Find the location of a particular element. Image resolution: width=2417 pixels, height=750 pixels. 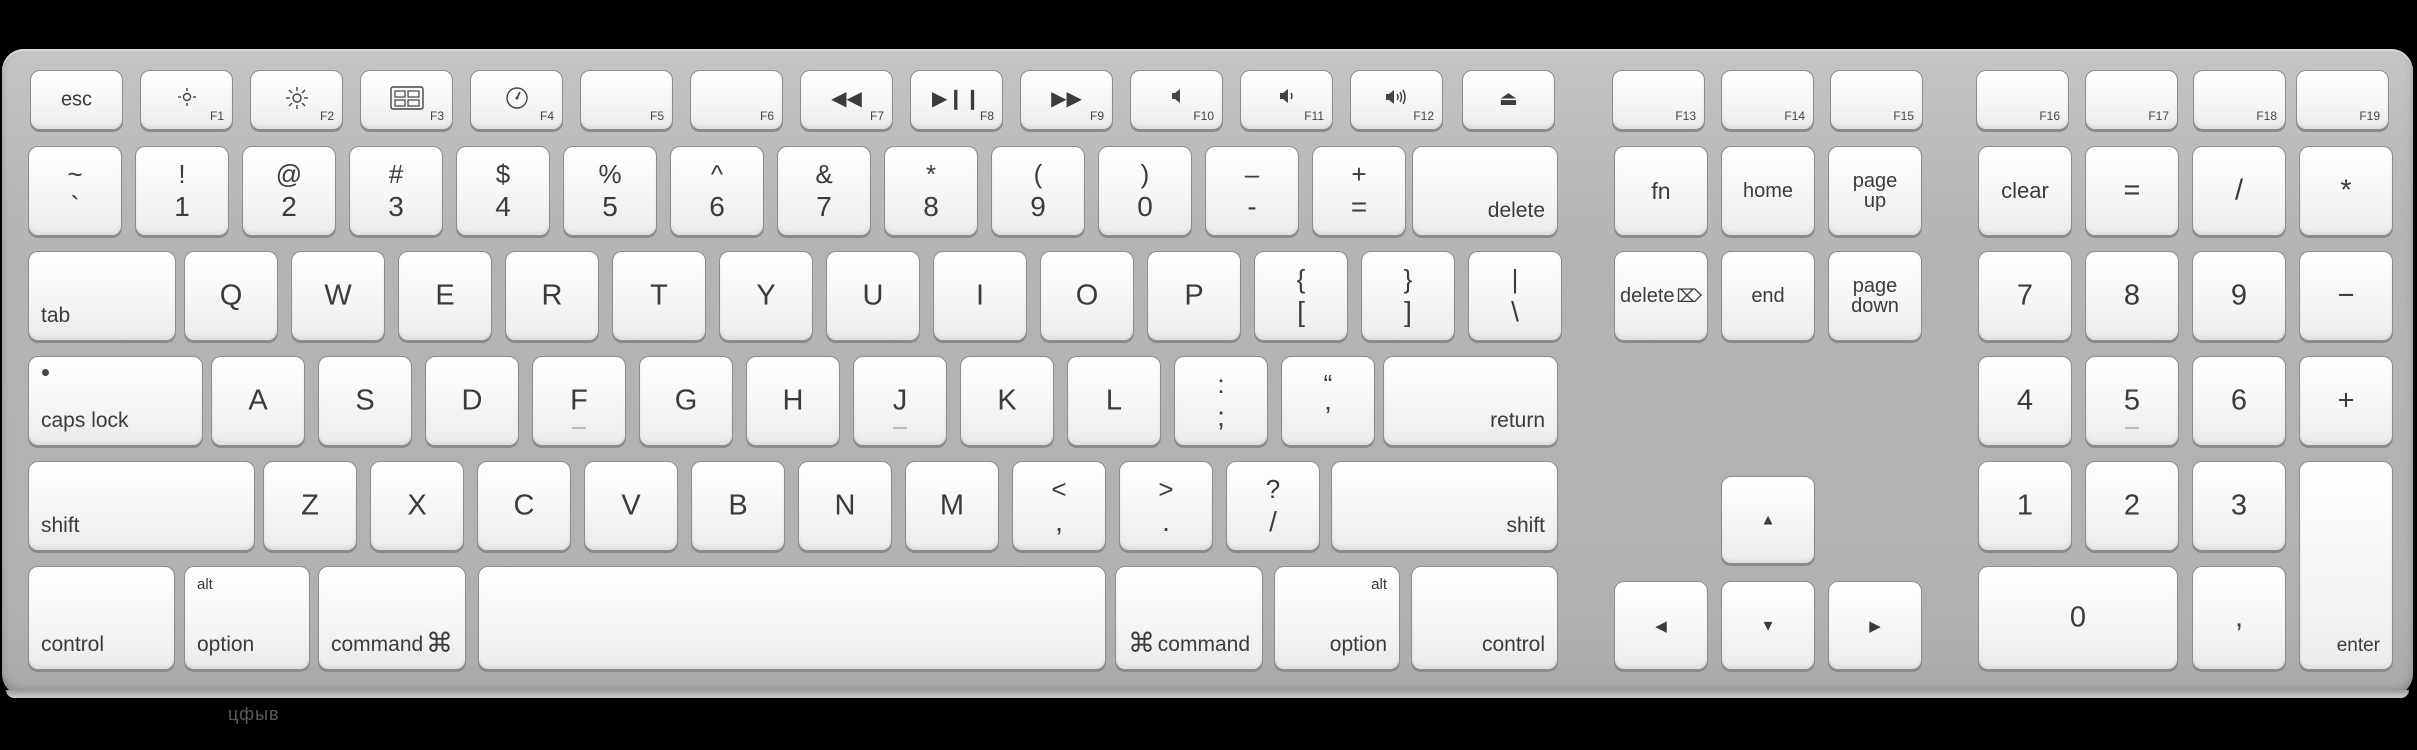

key-pageup: page up is located at coordinates (1875, 191).